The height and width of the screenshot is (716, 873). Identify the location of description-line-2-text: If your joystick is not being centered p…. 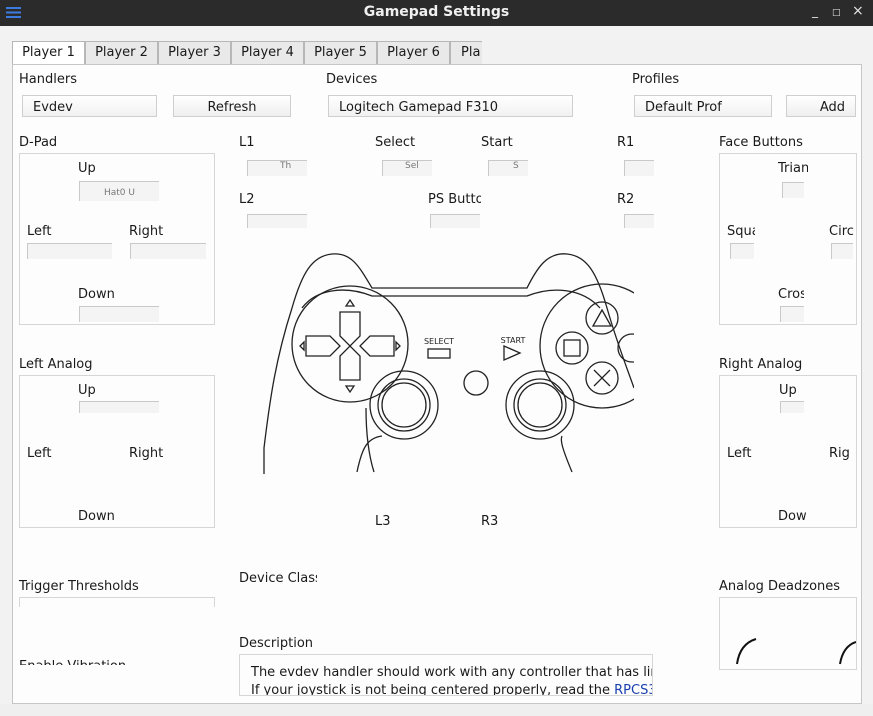
(430, 689).